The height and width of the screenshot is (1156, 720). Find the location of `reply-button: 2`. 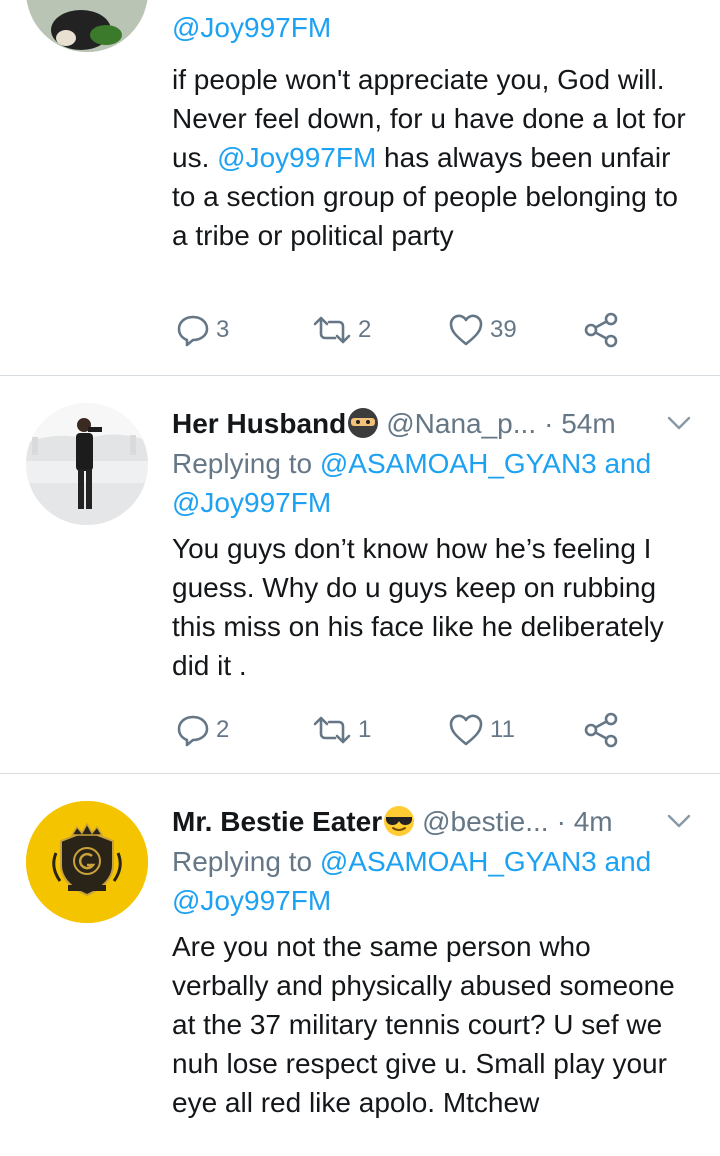

reply-button: 2 is located at coordinates (202, 730).